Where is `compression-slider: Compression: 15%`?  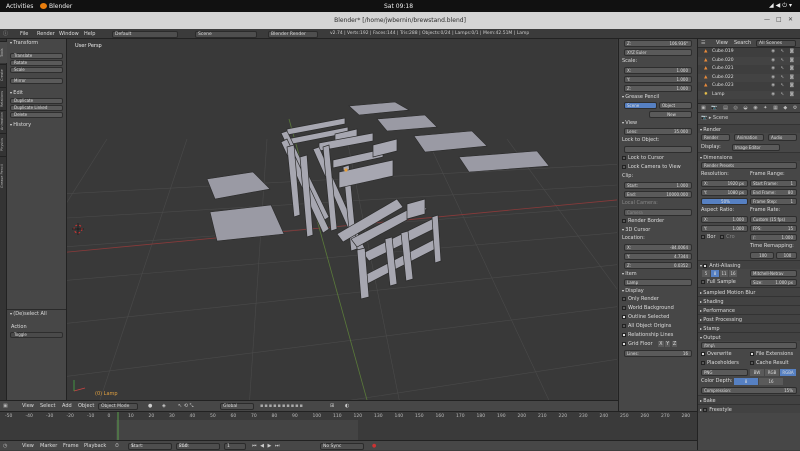 compression-slider: Compression: 15% is located at coordinates (749, 390).